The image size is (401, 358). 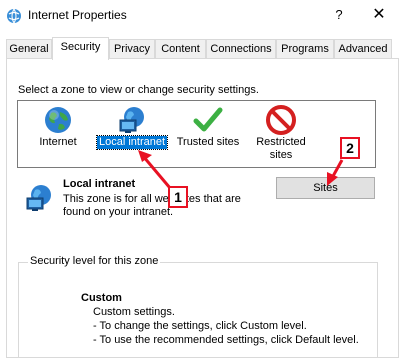 I want to click on description-line: This zone is for all web sites that are, so click(x=152, y=199).